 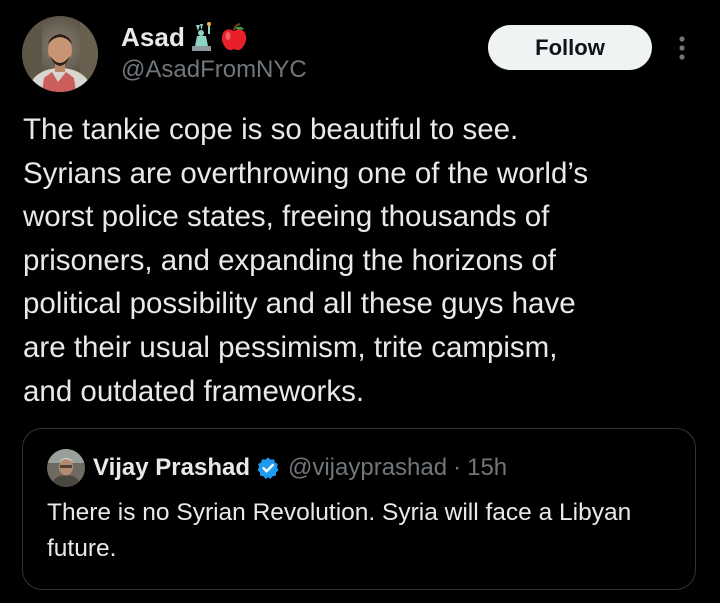 What do you see at coordinates (60, 54) in the screenshot?
I see `author-avatar` at bounding box center [60, 54].